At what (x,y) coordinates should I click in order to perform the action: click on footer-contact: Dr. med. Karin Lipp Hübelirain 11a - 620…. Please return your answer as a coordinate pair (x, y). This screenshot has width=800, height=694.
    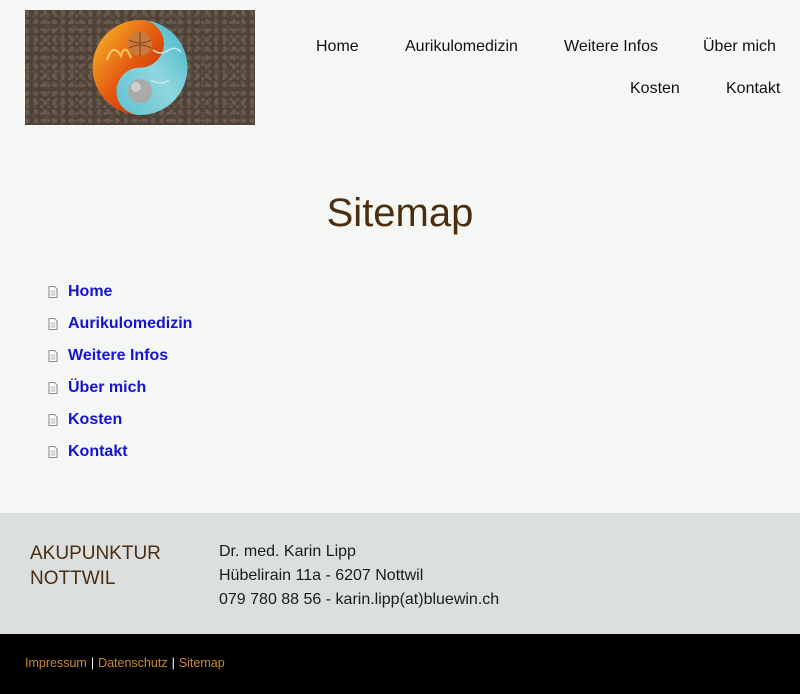
    Looking at the image, I should click on (359, 576).